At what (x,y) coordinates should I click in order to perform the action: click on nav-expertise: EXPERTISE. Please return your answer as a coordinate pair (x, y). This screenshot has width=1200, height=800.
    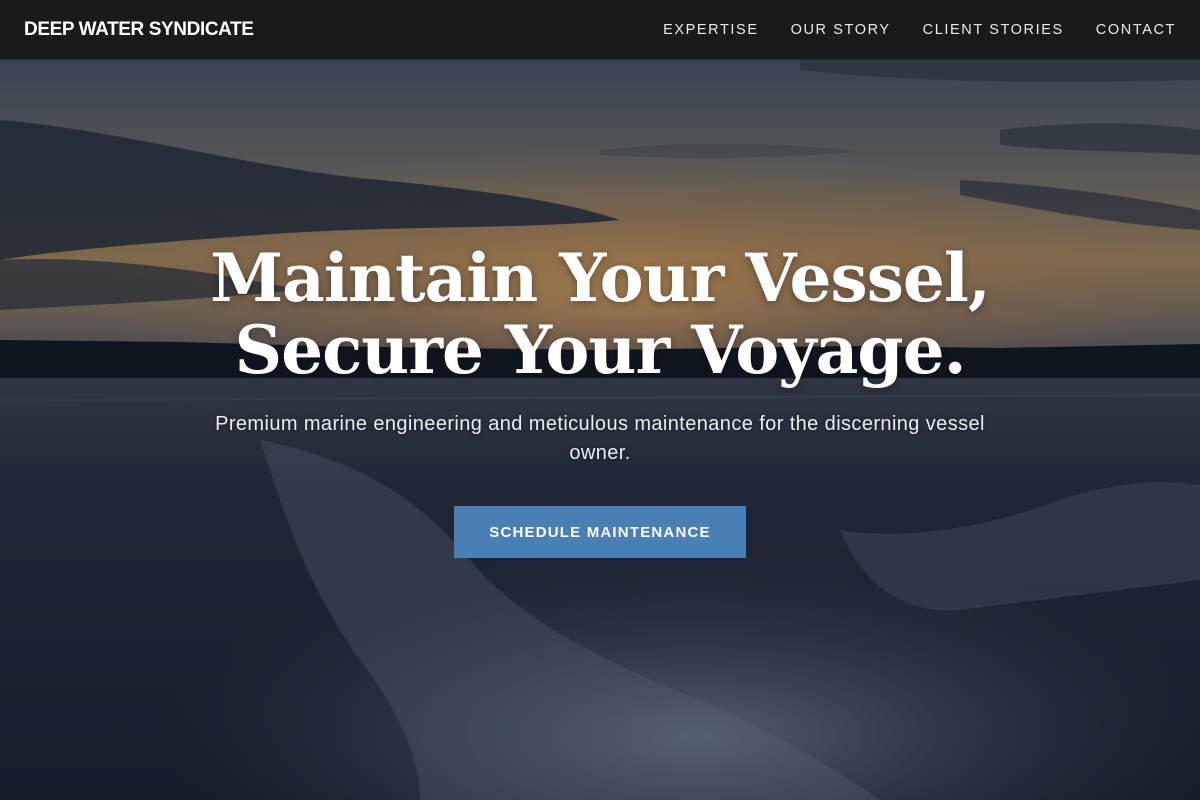
    Looking at the image, I should click on (711, 30).